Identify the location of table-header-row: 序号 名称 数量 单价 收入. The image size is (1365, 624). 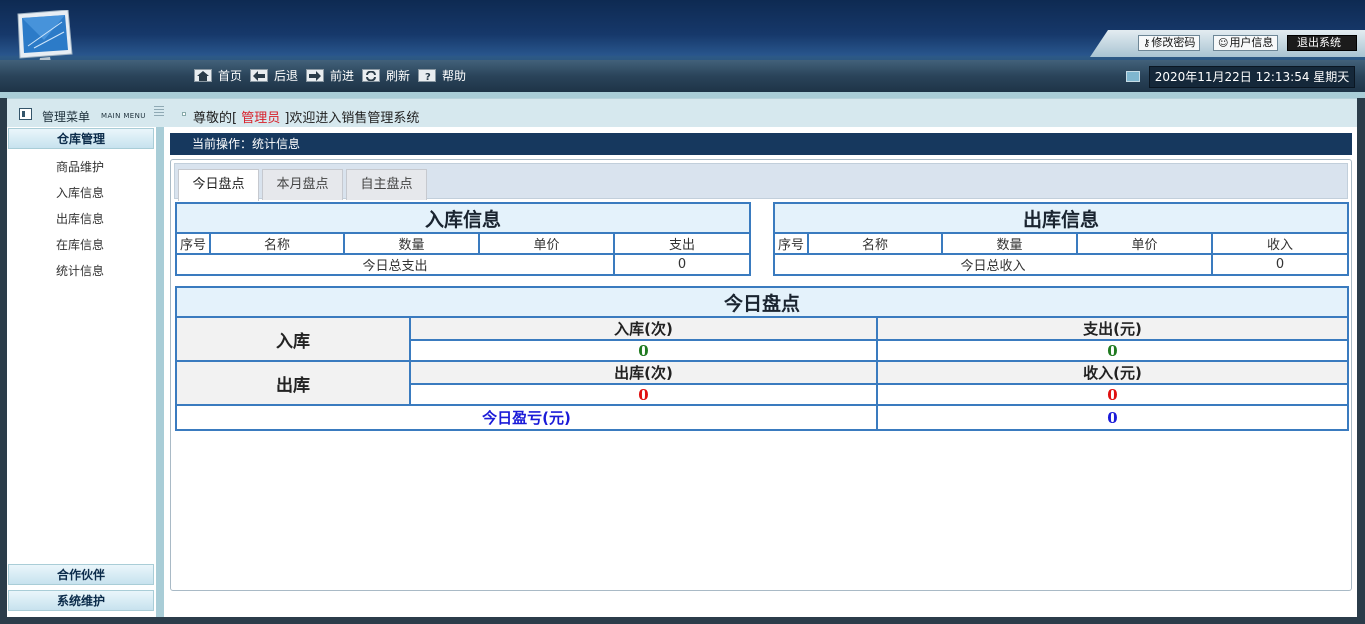
(1061, 243).